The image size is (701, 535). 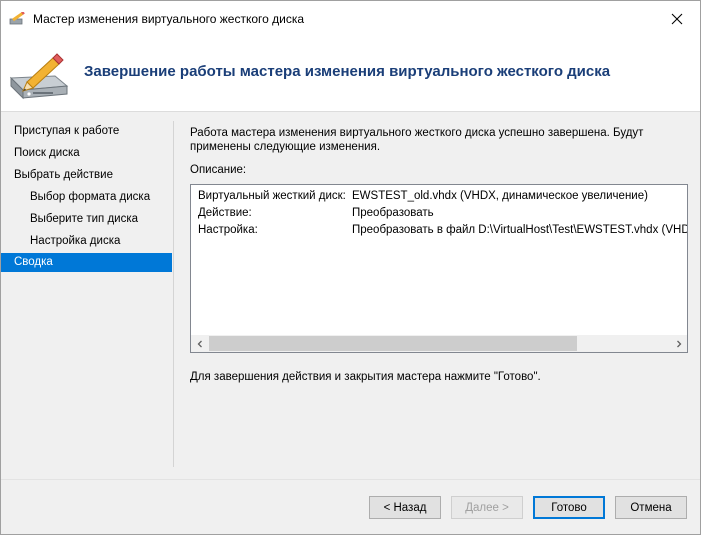 I want to click on footer-divider, so click(x=350, y=479).